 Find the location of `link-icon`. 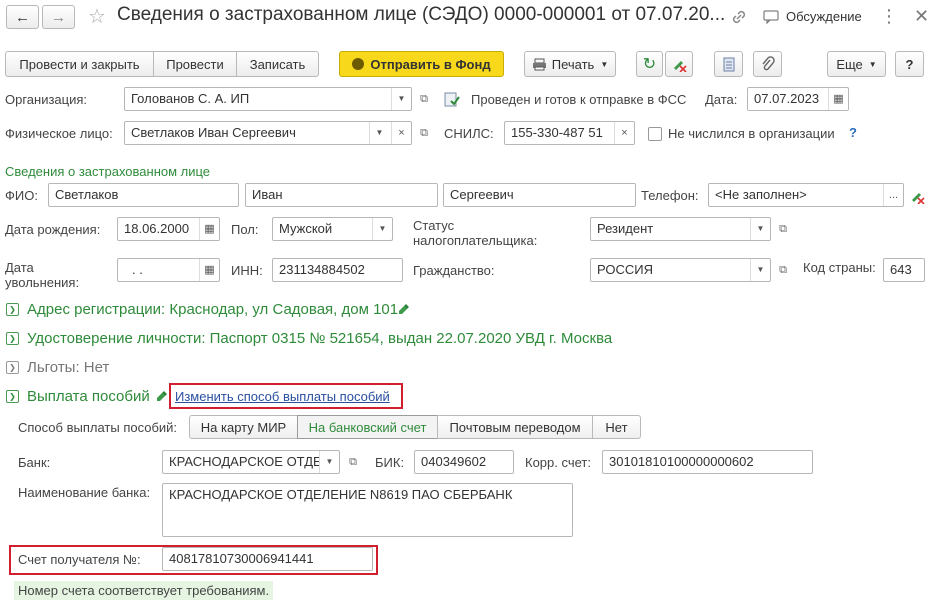

link-icon is located at coordinates (739, 17).